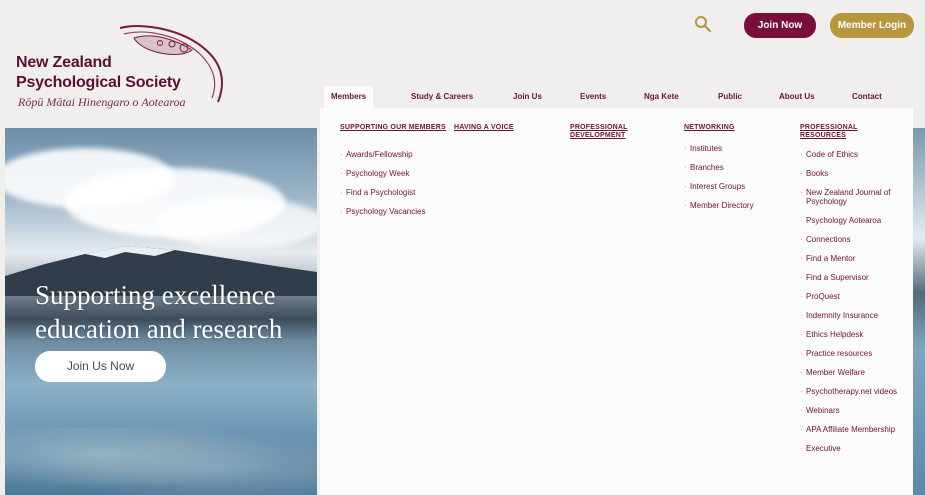  What do you see at coordinates (739, 148) in the screenshot?
I see `menu-link-institutes: Institutes` at bounding box center [739, 148].